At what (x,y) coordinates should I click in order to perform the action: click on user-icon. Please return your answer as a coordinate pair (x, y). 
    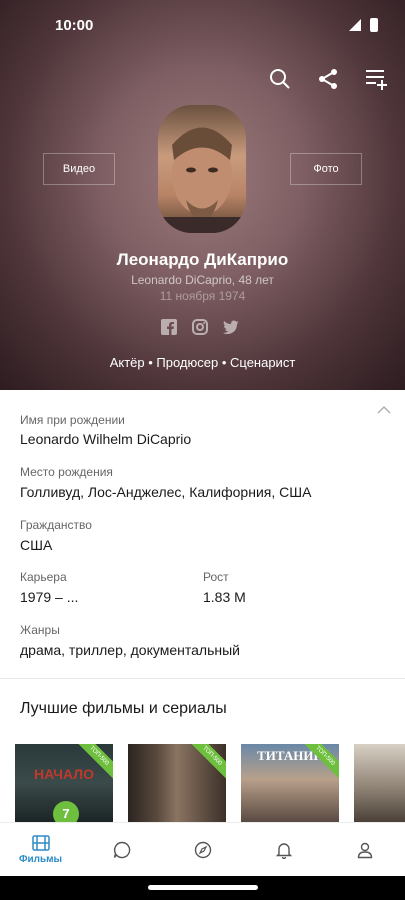
    Looking at the image, I should click on (364, 850).